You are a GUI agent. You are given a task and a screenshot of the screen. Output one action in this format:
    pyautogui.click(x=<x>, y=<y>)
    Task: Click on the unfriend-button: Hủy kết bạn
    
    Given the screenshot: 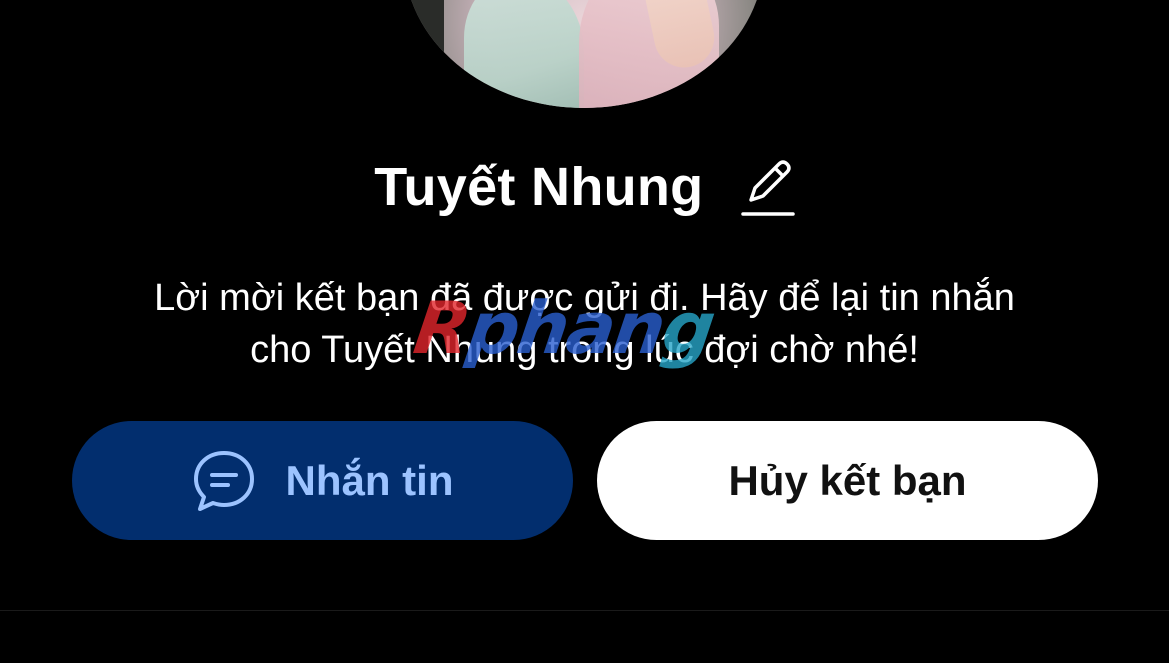 What is the action you would take?
    pyautogui.click(x=847, y=480)
    